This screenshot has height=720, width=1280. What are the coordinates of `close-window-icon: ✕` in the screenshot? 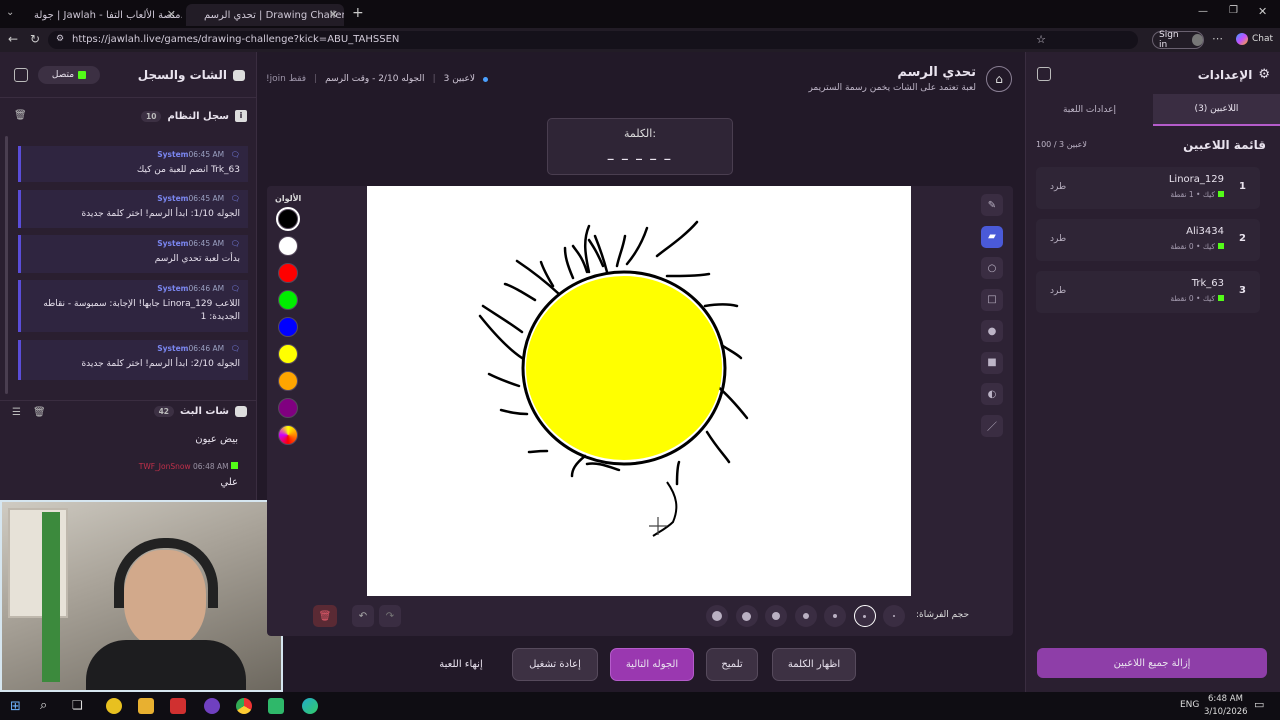 It's located at (1262, 11).